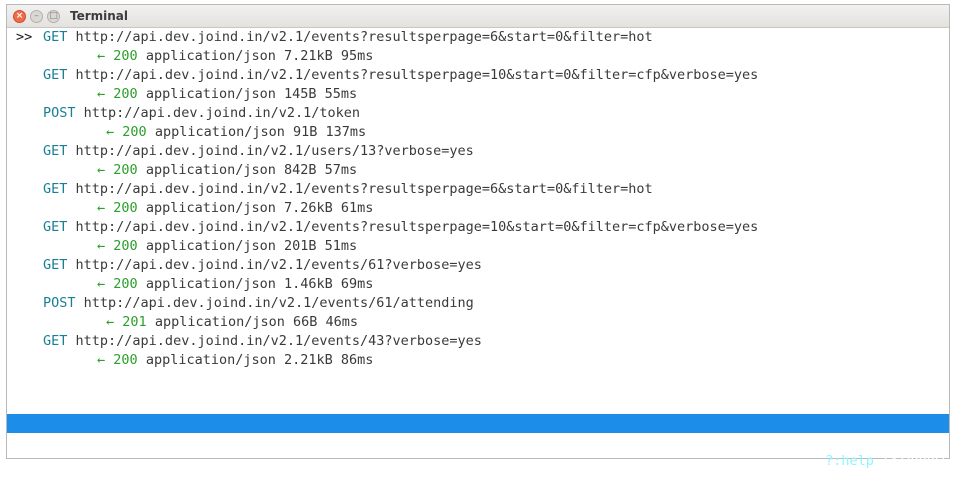 This screenshot has height=490, width=956. I want to click on server-address: [*:8888], so click(910, 461).